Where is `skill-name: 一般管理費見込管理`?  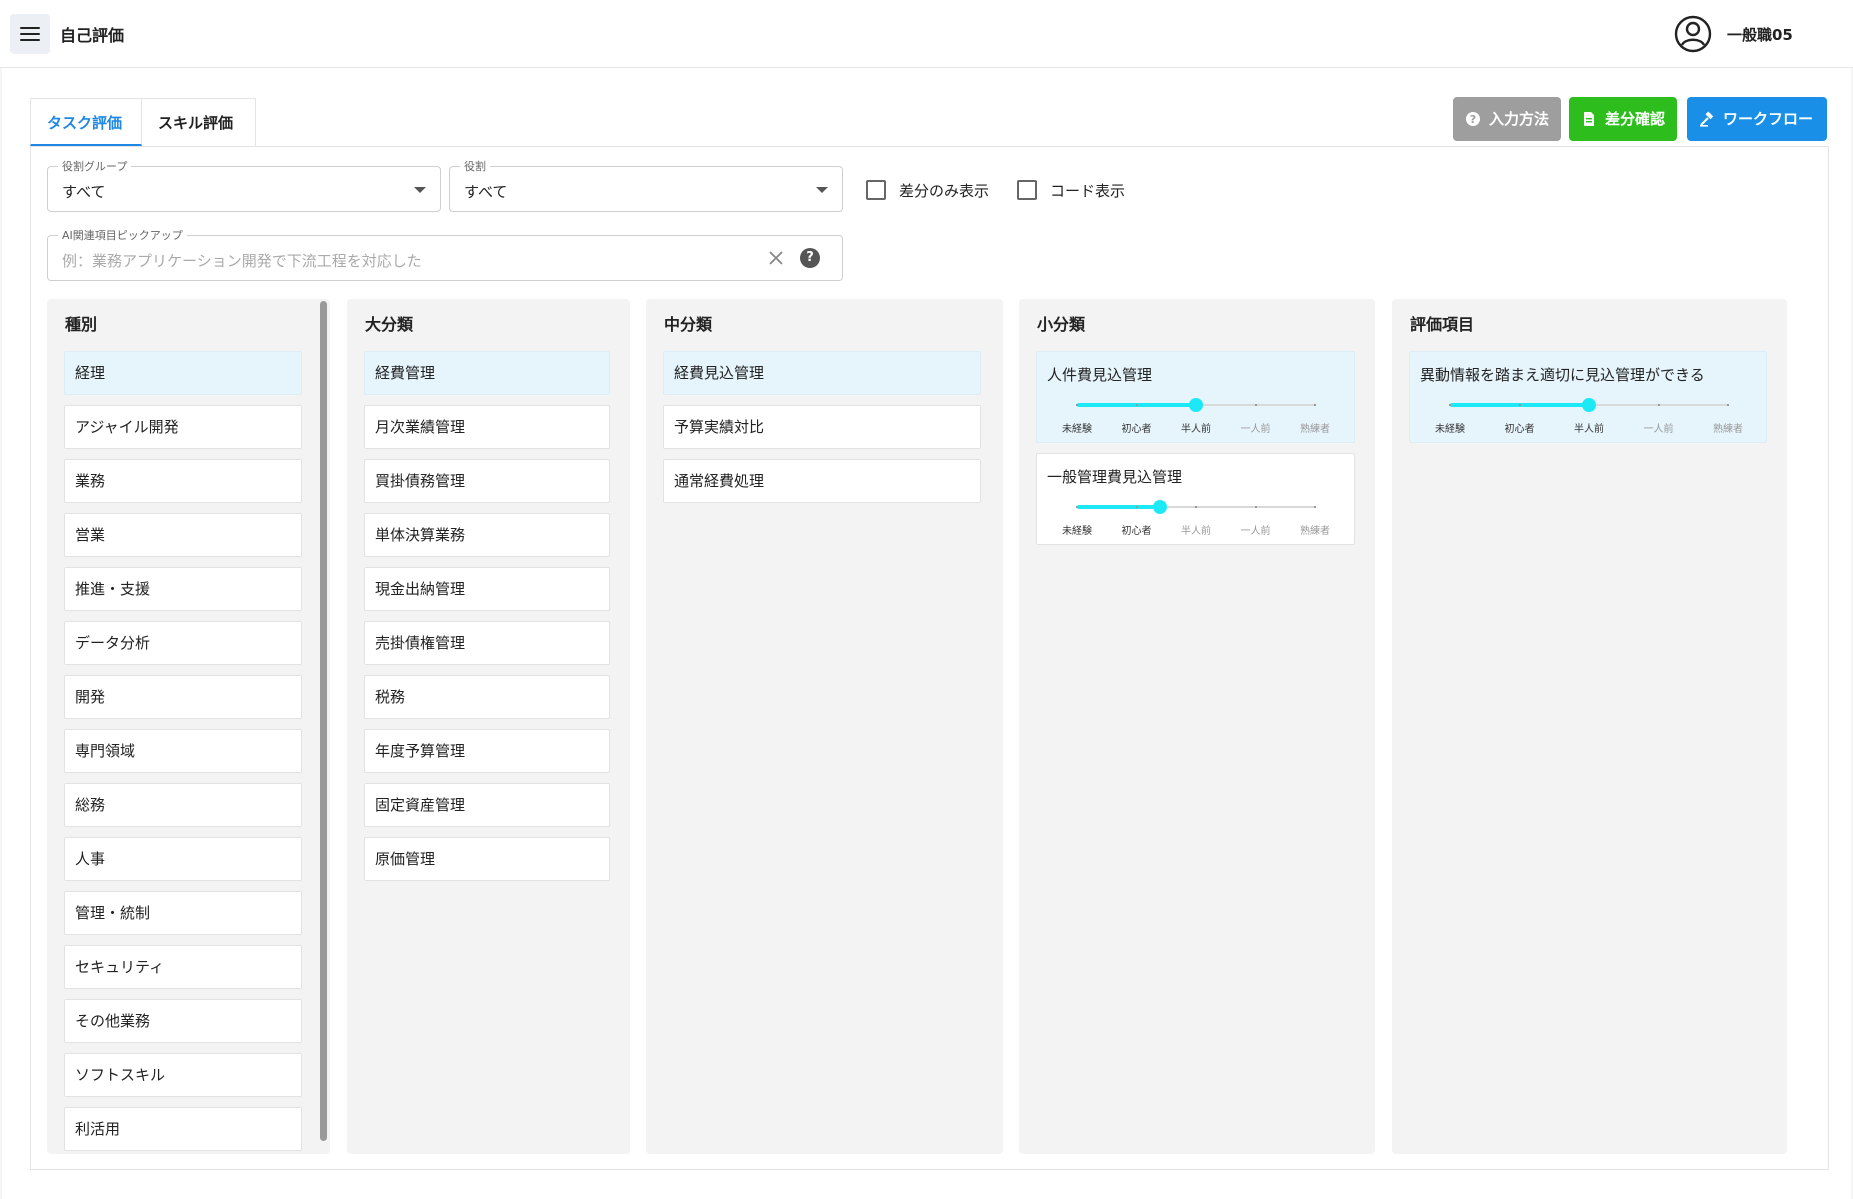 skill-name: 一般管理費見込管理 is located at coordinates (1115, 477).